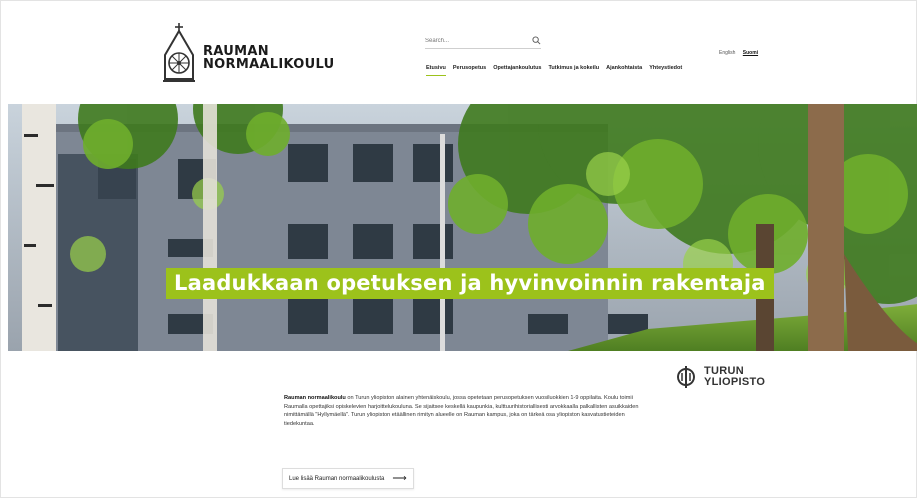 The image size is (917, 498). Describe the element at coordinates (517, 68) in the screenshot. I see `nav-item-opettajankoulutus: Opettajankoulutus` at that location.